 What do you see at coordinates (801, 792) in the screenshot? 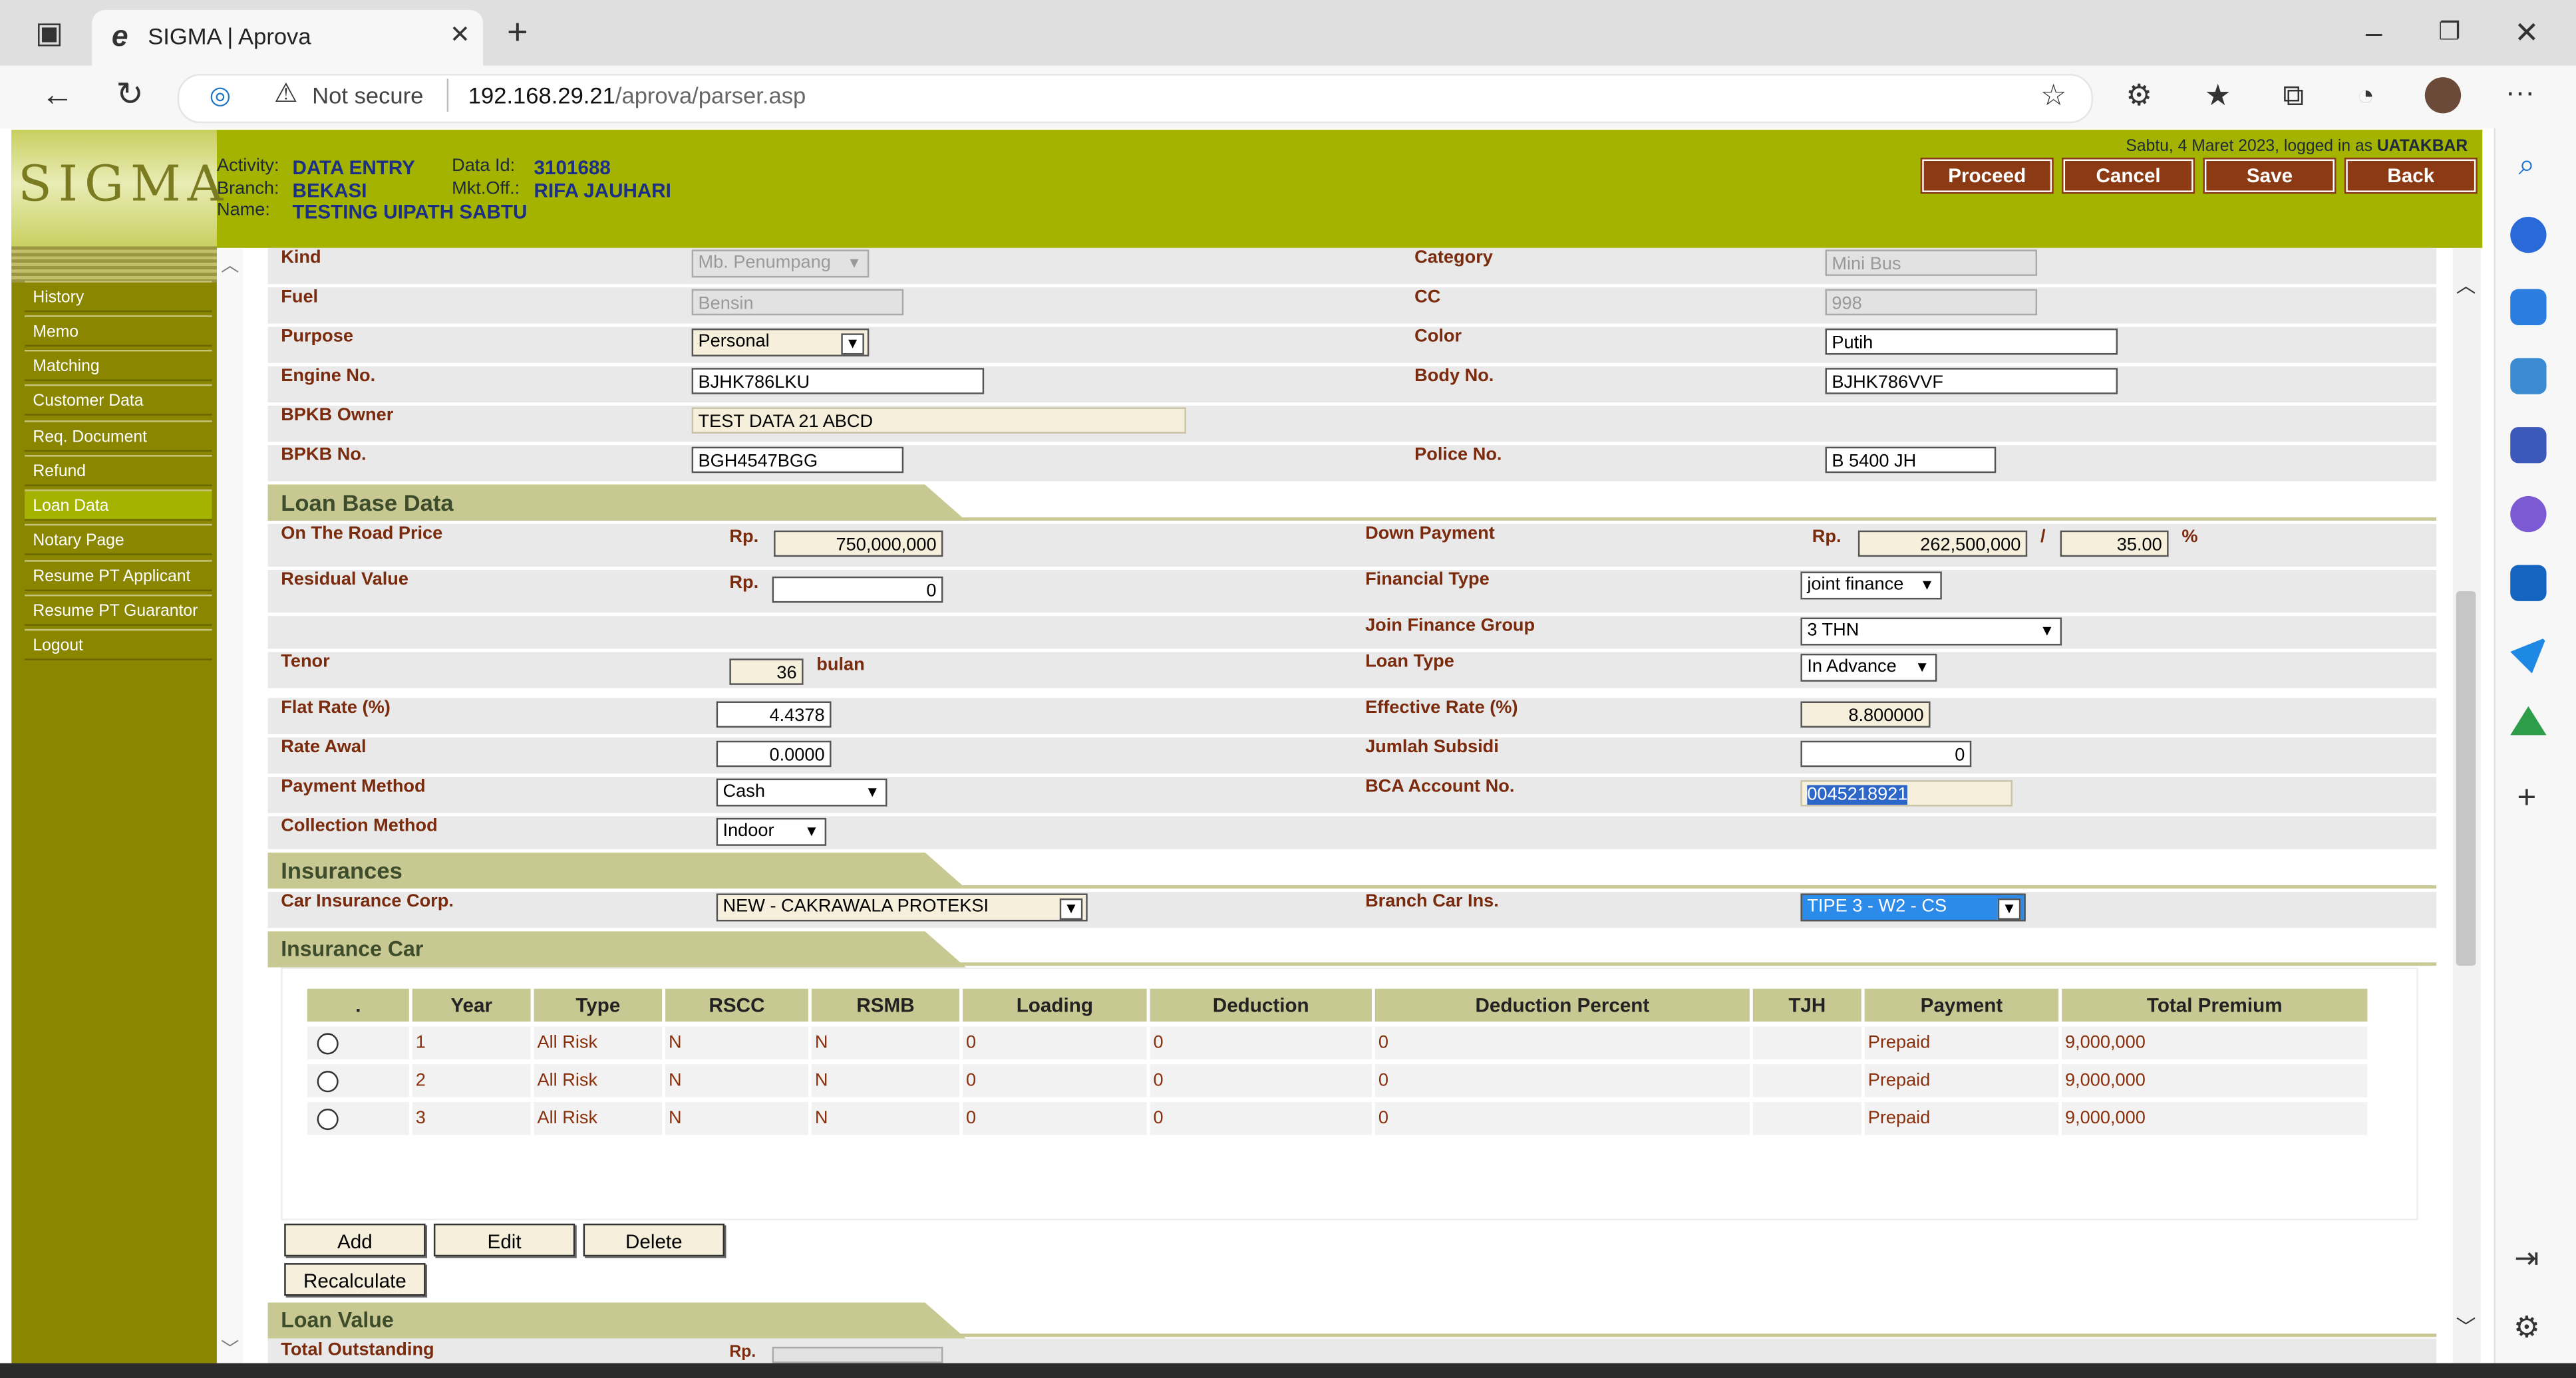
I see `paymethod-select: Cash ▼` at bounding box center [801, 792].